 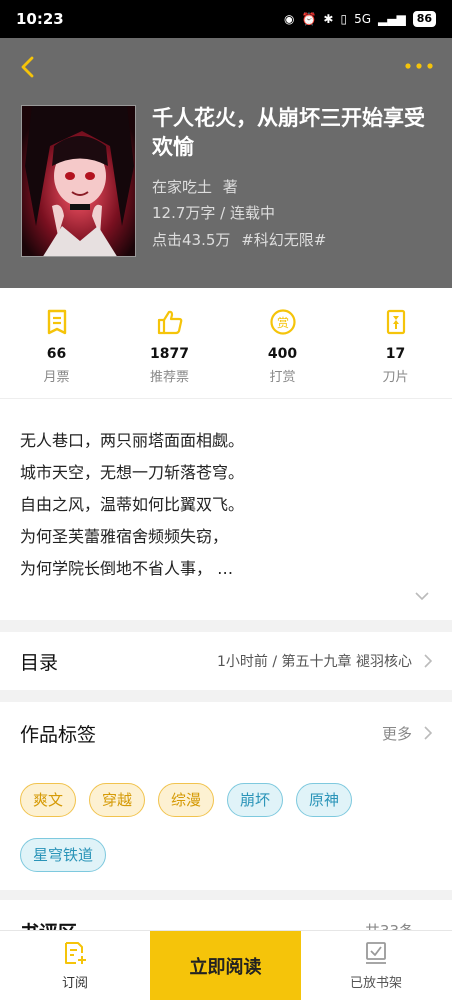 I want to click on stat-label: 刀片, so click(x=395, y=377).